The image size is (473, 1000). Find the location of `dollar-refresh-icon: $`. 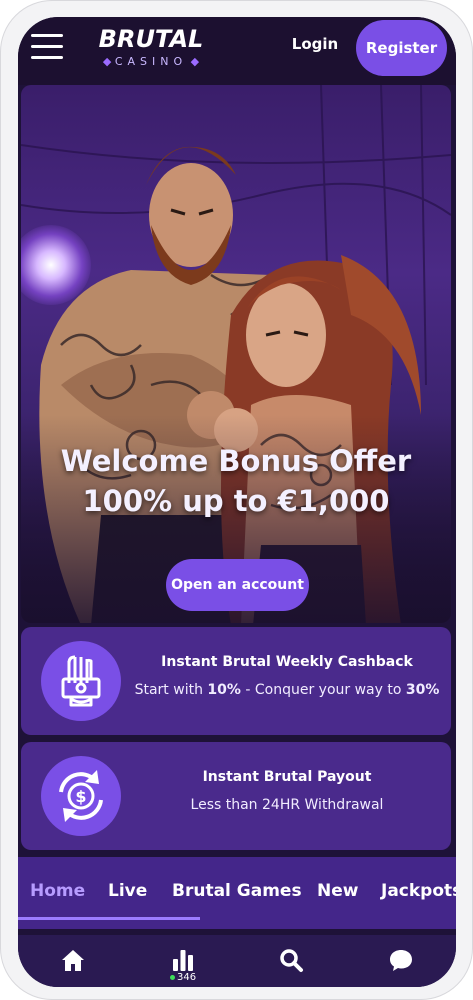

dollar-refresh-icon: $ is located at coordinates (81, 796).